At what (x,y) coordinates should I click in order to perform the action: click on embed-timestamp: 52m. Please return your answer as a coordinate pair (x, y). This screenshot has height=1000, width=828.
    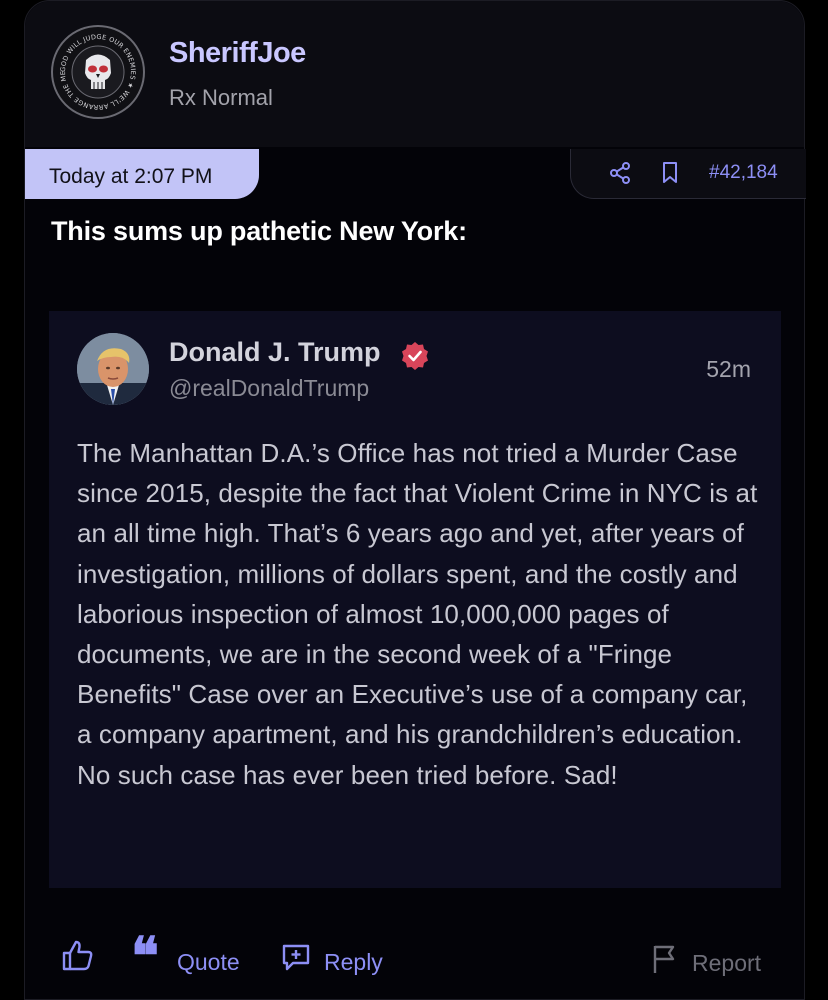
    Looking at the image, I should click on (728, 369).